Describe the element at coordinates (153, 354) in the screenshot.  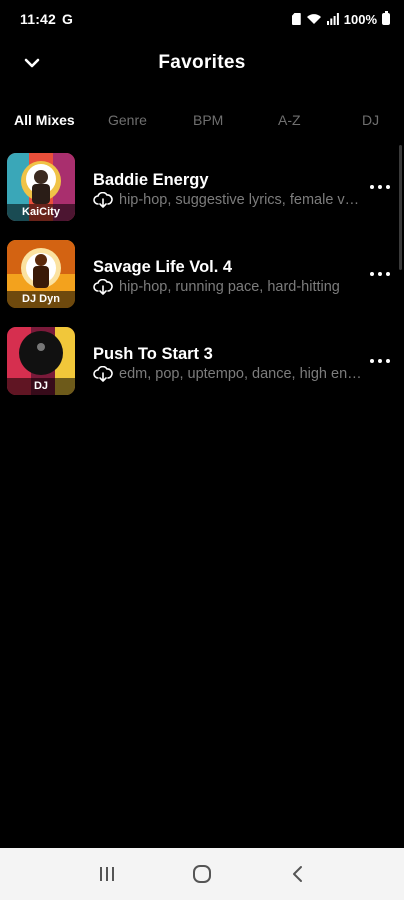
I see `mix-title: Push To Start 3` at that location.